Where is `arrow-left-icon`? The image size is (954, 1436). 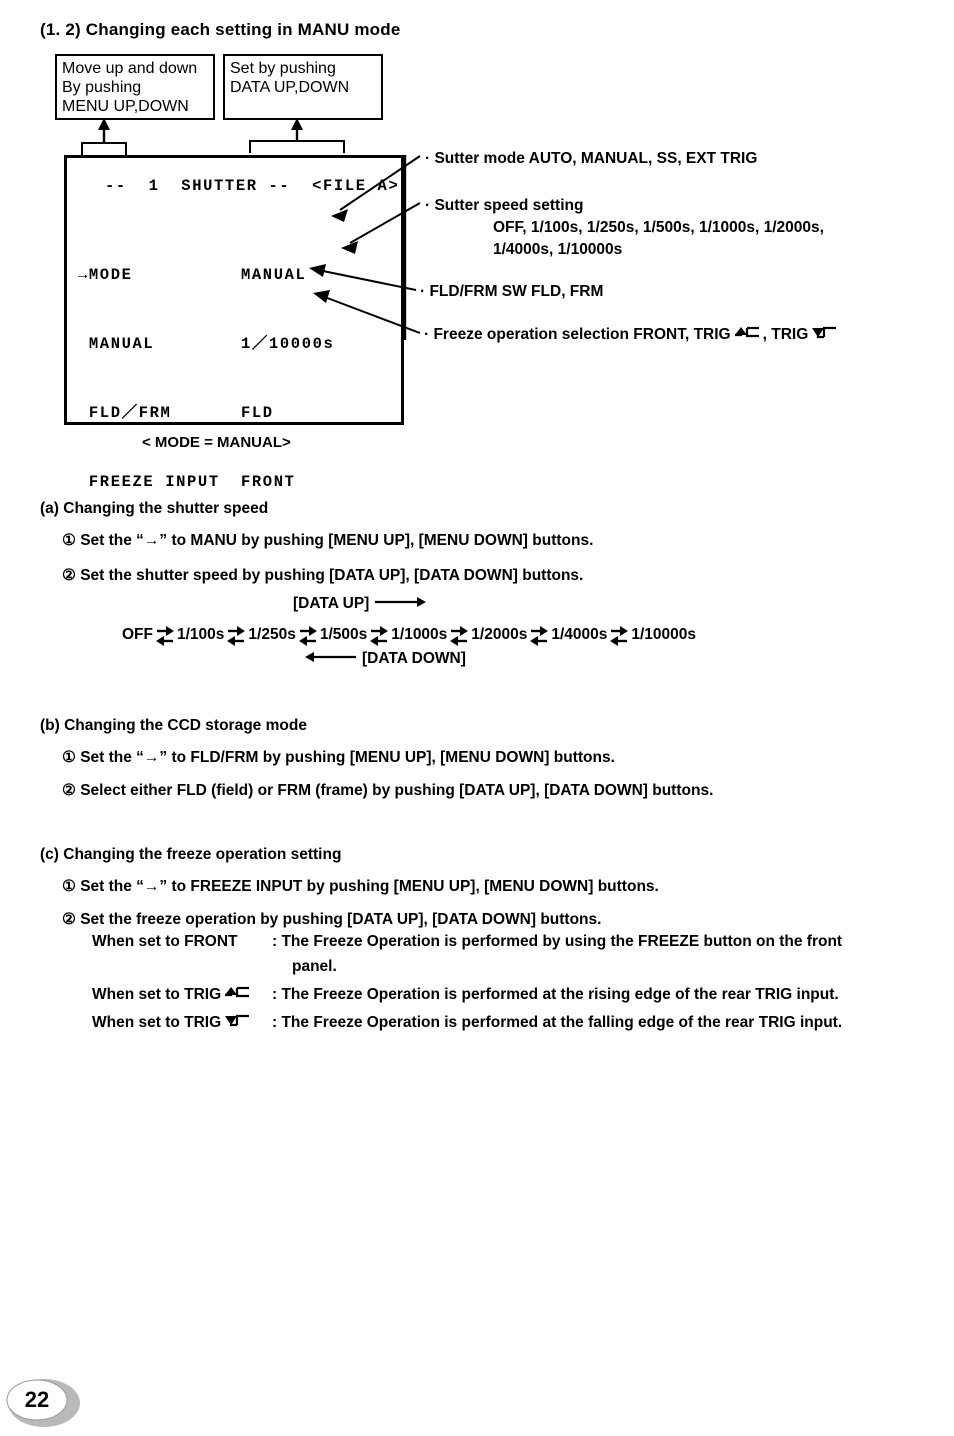
arrow-left-icon is located at coordinates (331, 659).